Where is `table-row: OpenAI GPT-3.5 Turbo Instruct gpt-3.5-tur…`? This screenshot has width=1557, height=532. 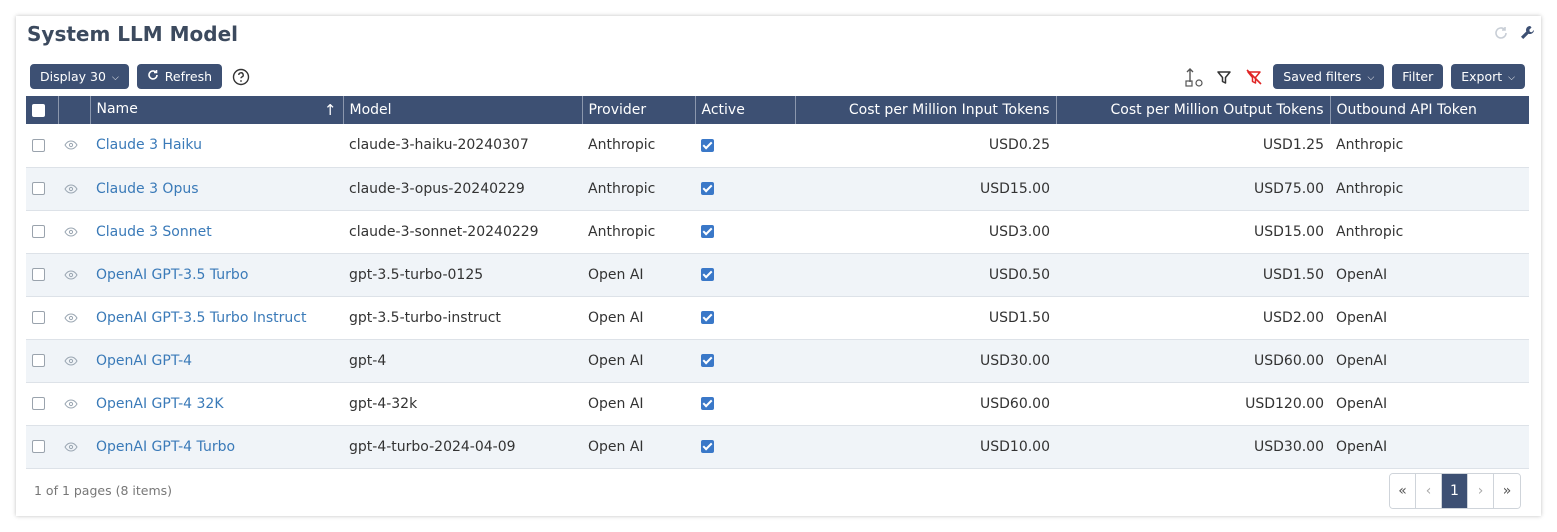
table-row: OpenAI GPT-3.5 Turbo Instruct gpt-3.5-tur… is located at coordinates (777, 318).